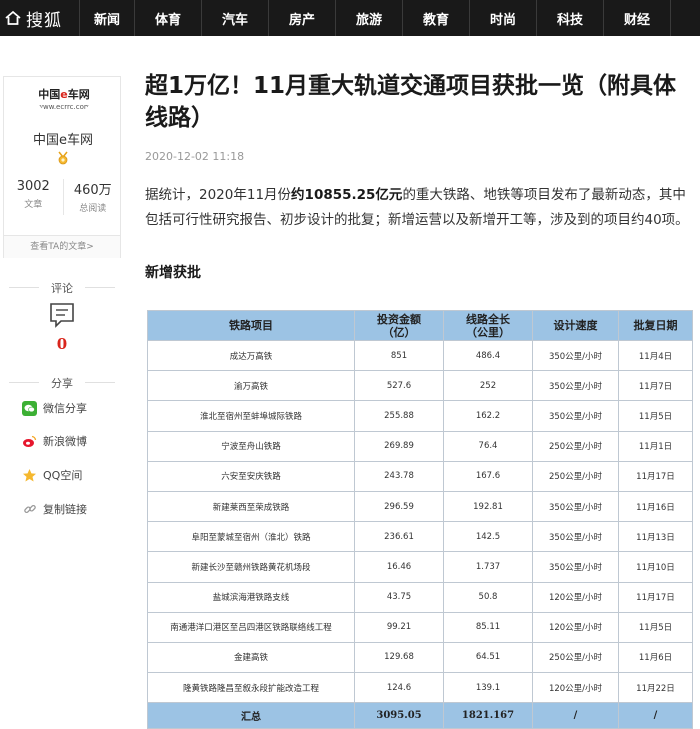 The image size is (700, 729). I want to click on share-copy-link: 复制链接, so click(54, 509).